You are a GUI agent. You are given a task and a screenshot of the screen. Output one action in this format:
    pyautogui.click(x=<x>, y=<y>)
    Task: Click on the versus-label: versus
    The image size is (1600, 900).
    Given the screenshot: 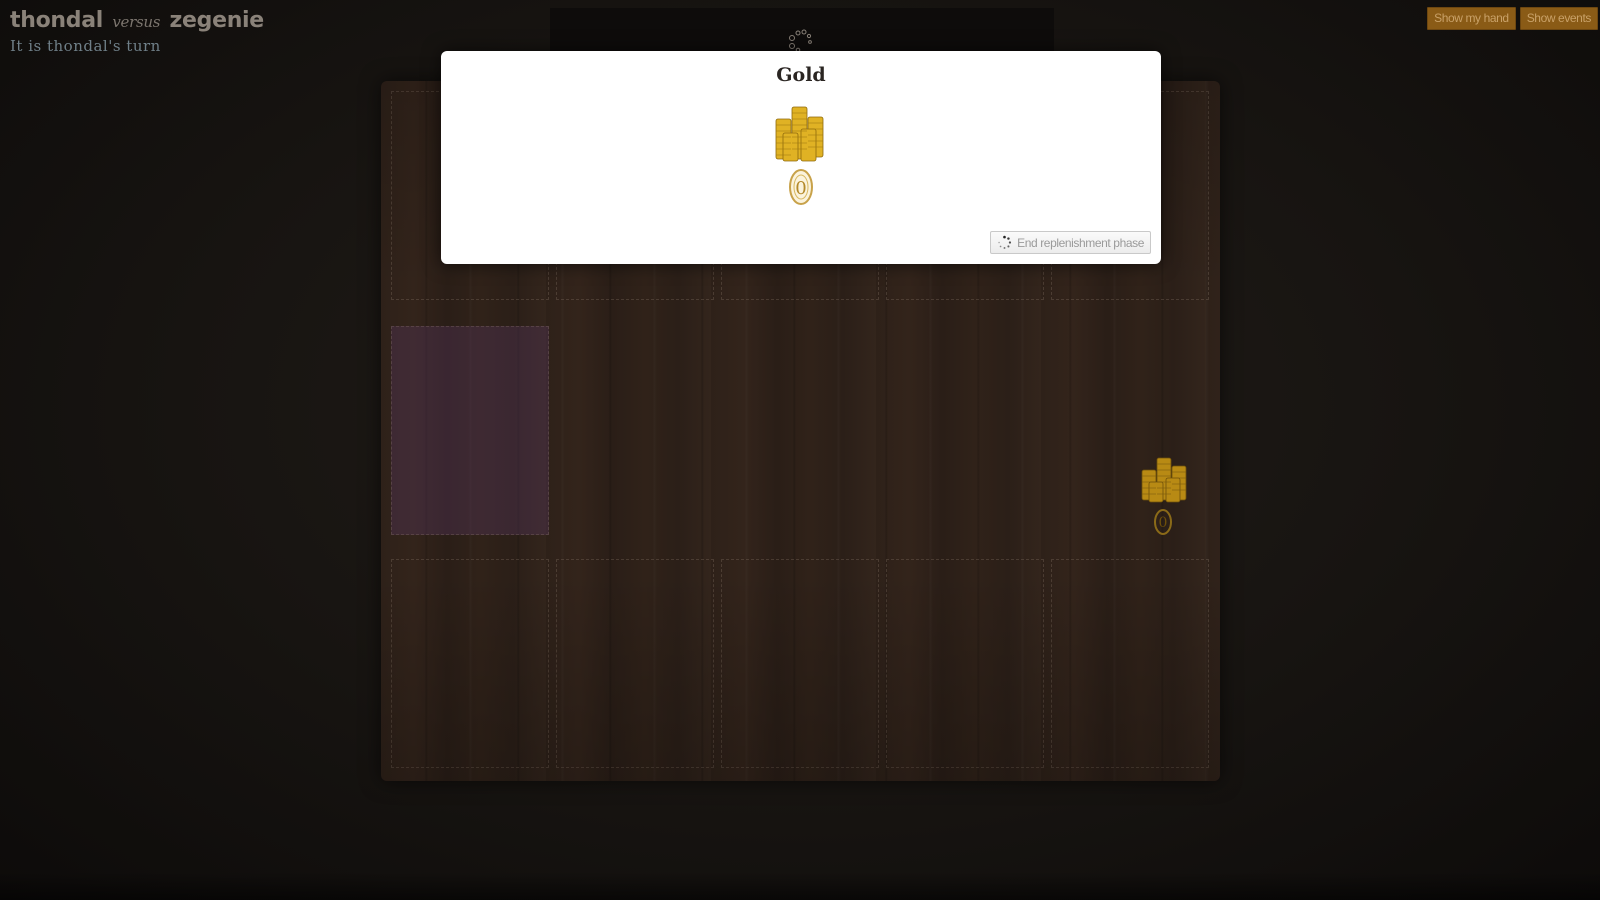 What is the action you would take?
    pyautogui.click(x=136, y=22)
    